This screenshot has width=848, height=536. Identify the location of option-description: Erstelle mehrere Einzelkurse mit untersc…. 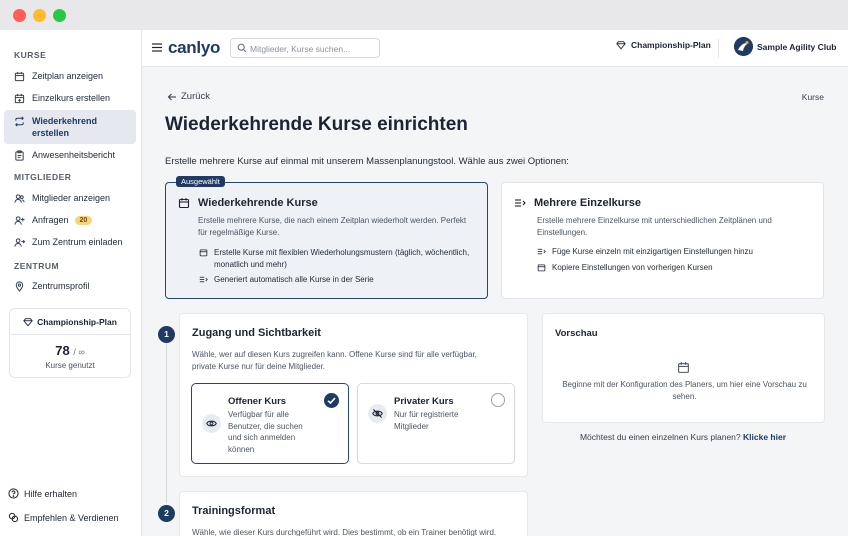
(654, 226).